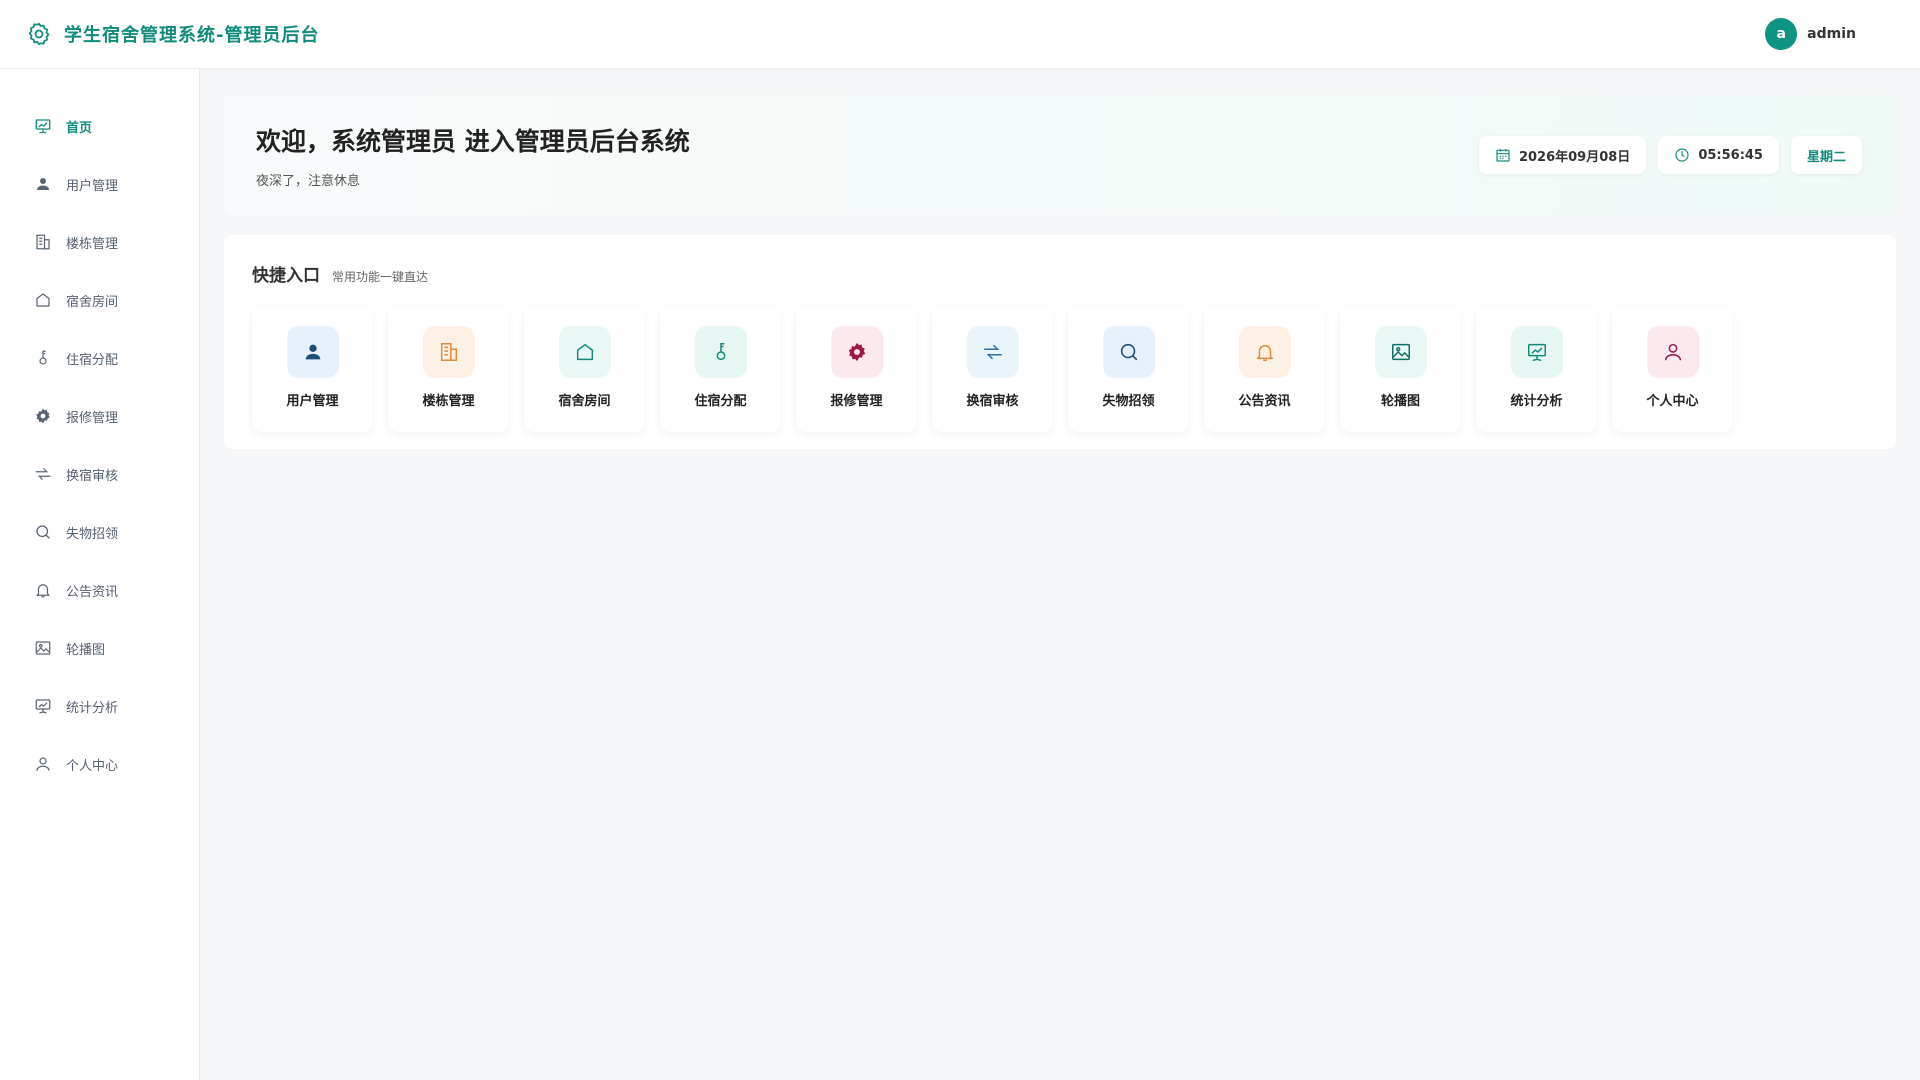  What do you see at coordinates (584, 401) in the screenshot?
I see `quick-card-label: 宿舍房间` at bounding box center [584, 401].